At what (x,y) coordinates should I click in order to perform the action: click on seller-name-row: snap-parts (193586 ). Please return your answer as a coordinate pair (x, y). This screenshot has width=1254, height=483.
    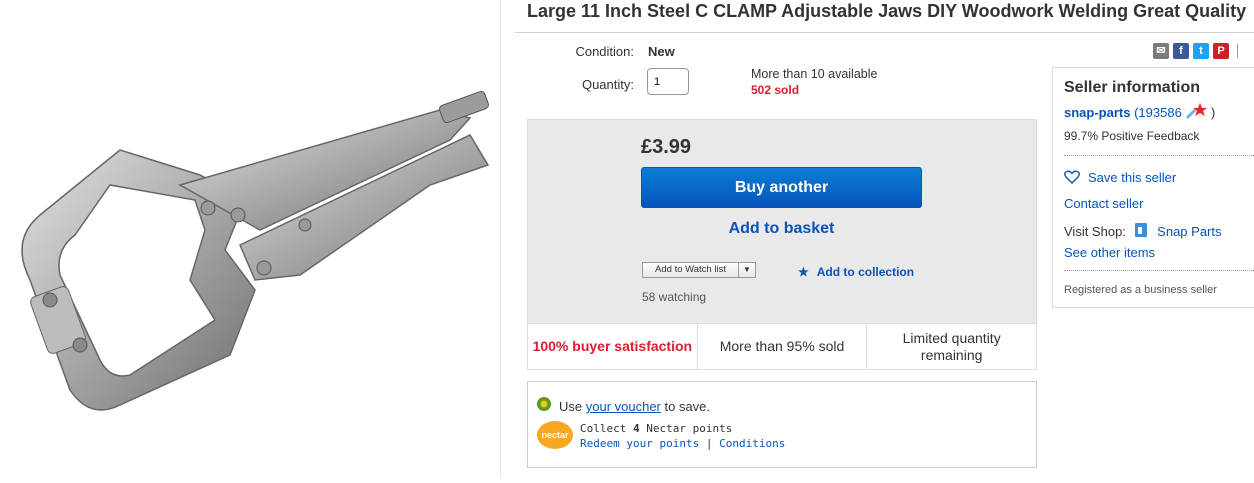
    Looking at the image, I should click on (1139, 111).